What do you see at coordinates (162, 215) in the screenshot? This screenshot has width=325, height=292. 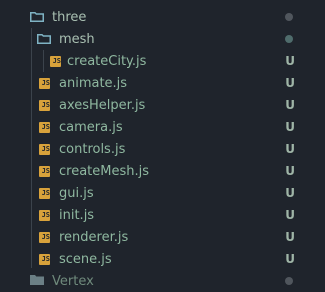 I see `file-row-init: JS init.js U` at bounding box center [162, 215].